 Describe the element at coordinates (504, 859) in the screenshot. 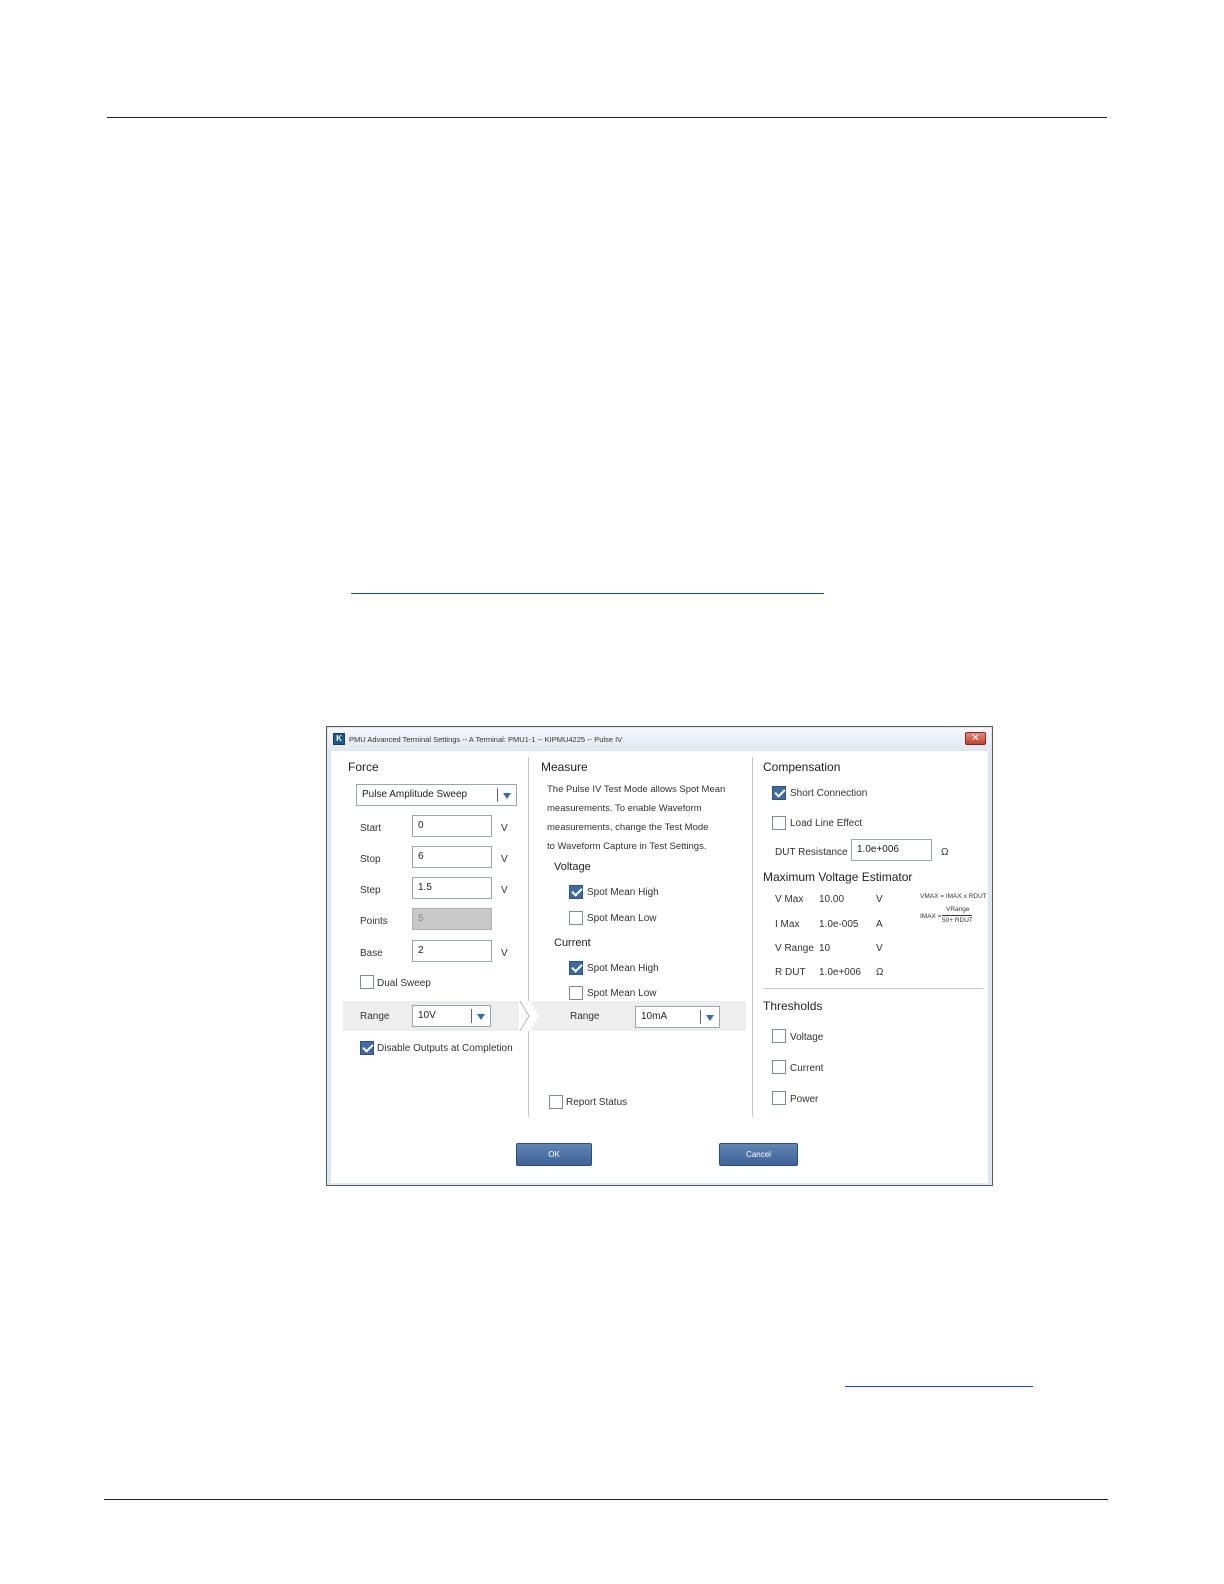

I see `stop-unit: V` at that location.